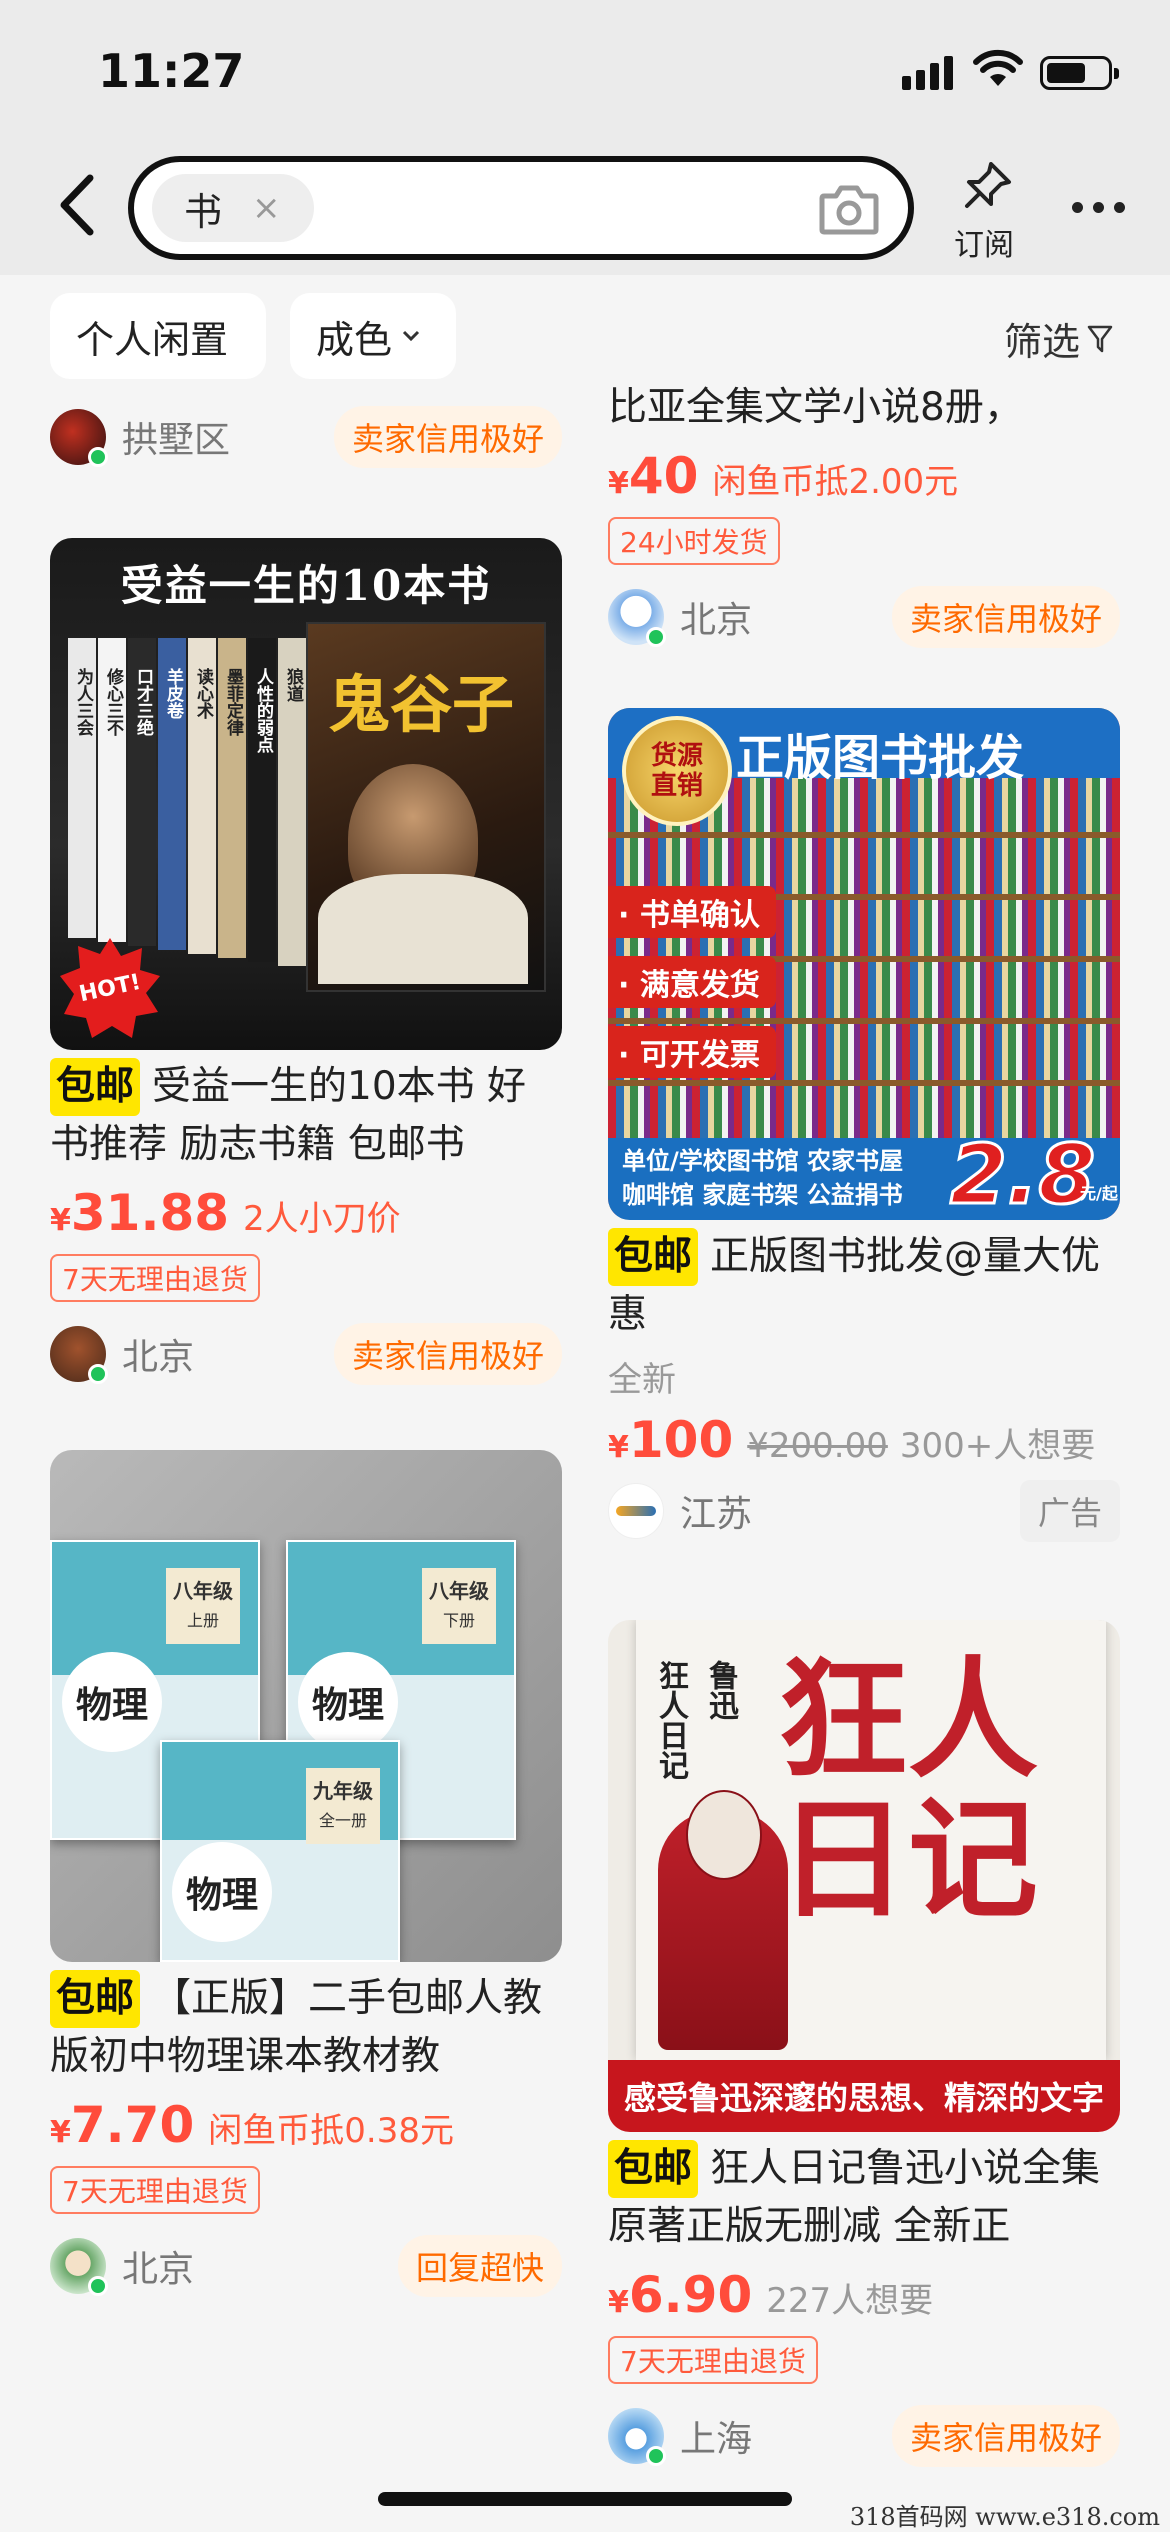 Image resolution: width=1170 pixels, height=2532 pixels. What do you see at coordinates (908, 1719) in the screenshot?
I see `image-big-title-1: 狂人` at bounding box center [908, 1719].